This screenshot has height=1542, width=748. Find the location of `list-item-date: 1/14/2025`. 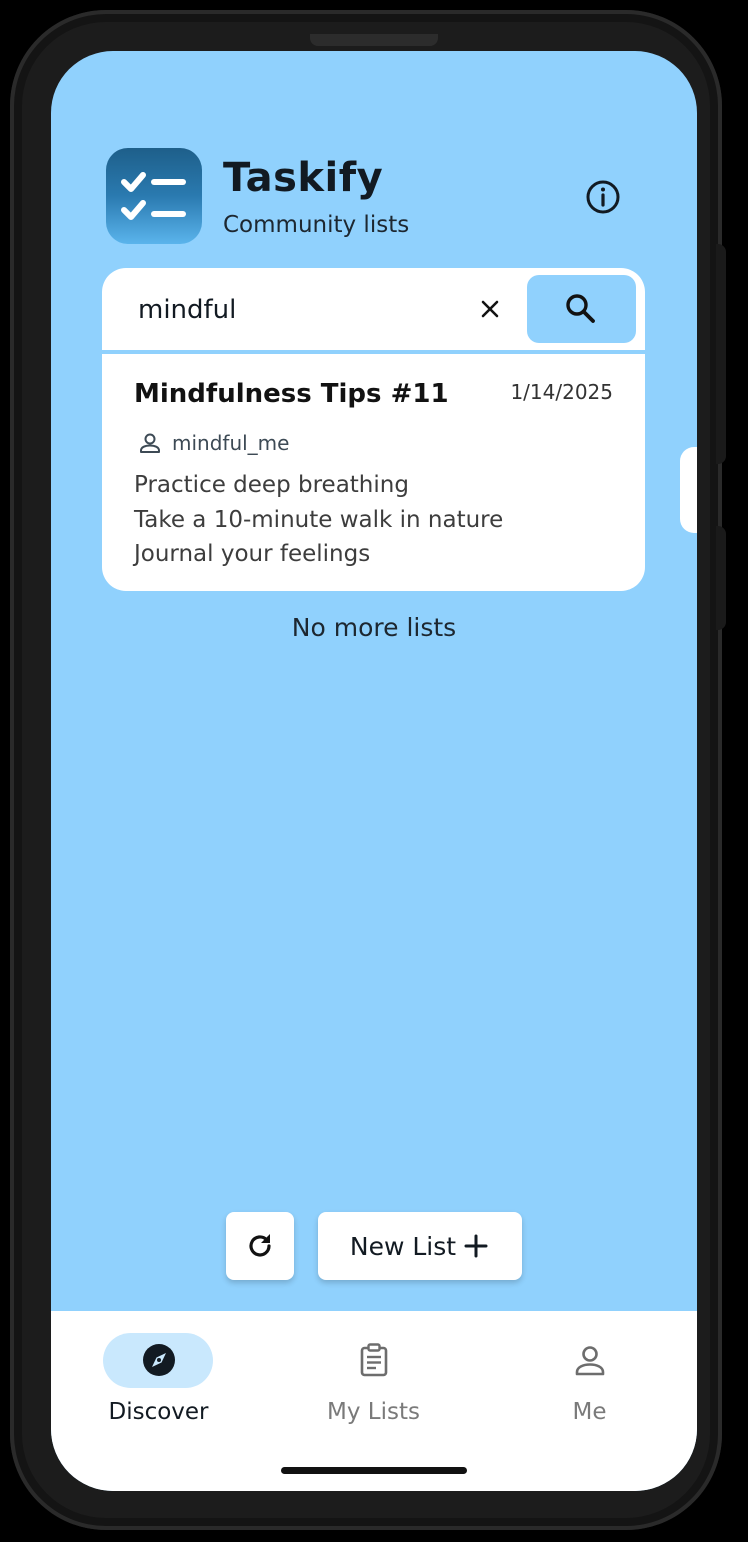

list-item-date: 1/14/2025 is located at coordinates (561, 392).